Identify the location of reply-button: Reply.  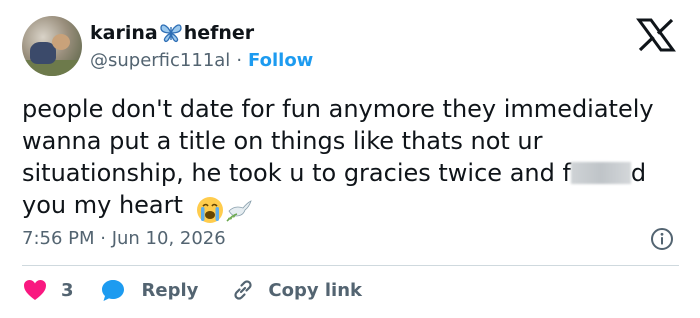
(149, 290).